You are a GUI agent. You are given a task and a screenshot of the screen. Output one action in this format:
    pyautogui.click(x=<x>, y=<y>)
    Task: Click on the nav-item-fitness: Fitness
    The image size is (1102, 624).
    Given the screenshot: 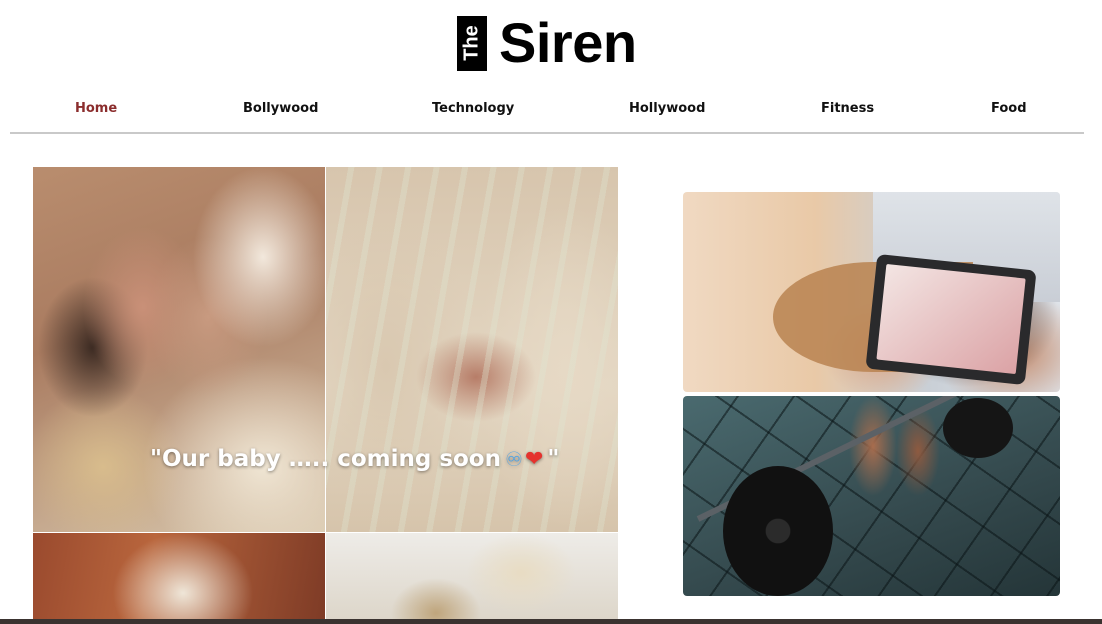 What is the action you would take?
    pyautogui.click(x=847, y=108)
    